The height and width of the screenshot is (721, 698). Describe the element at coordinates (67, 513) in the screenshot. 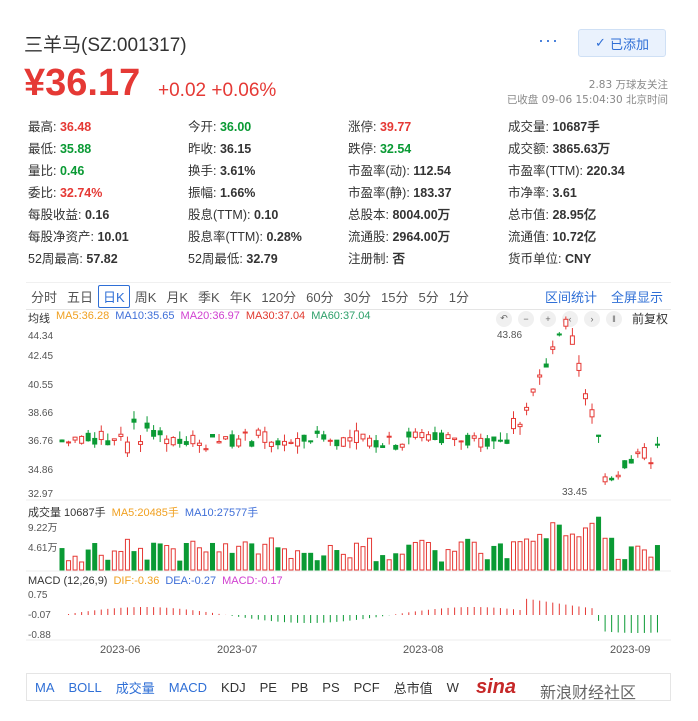

I see `volume-label: 成交量 10687手` at that location.